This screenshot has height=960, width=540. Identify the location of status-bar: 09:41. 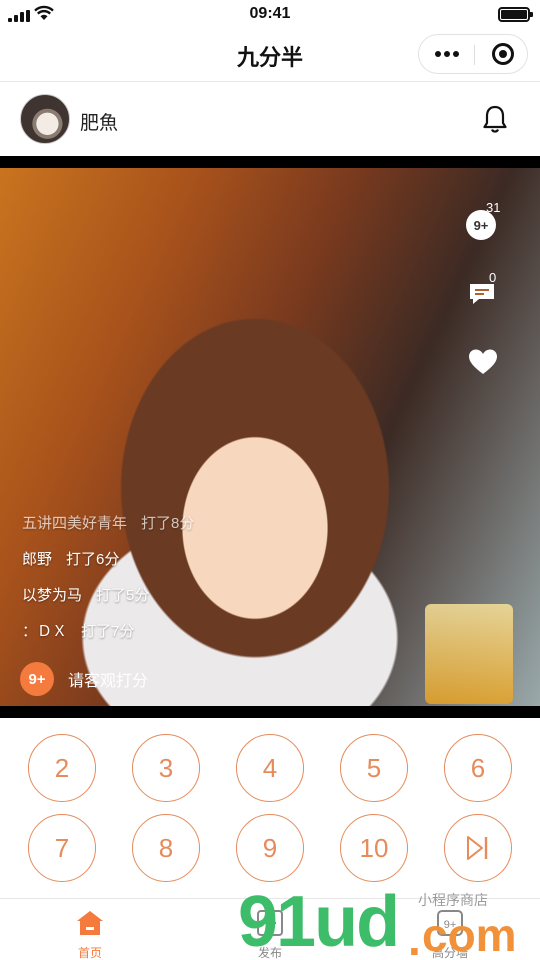
(270, 14).